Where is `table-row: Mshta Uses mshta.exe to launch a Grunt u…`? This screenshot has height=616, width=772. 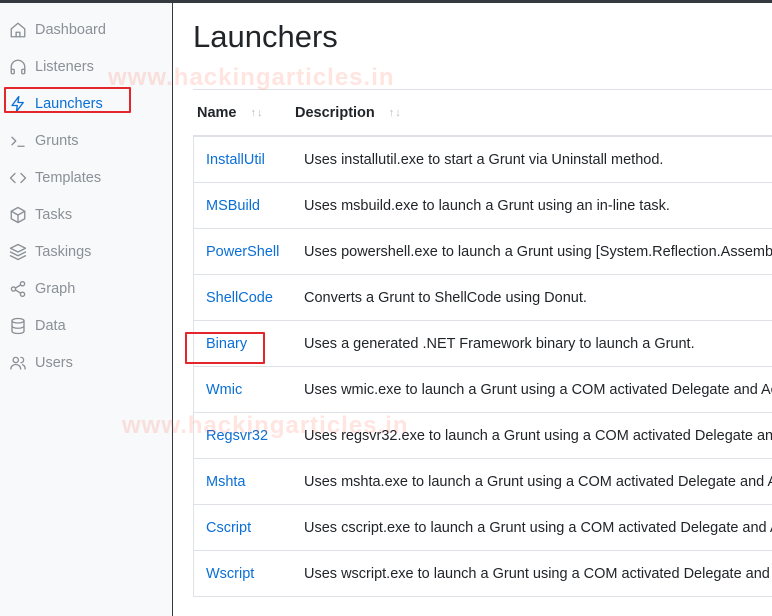 table-row: Mshta Uses mshta.exe to launch a Grunt u… is located at coordinates (482, 482).